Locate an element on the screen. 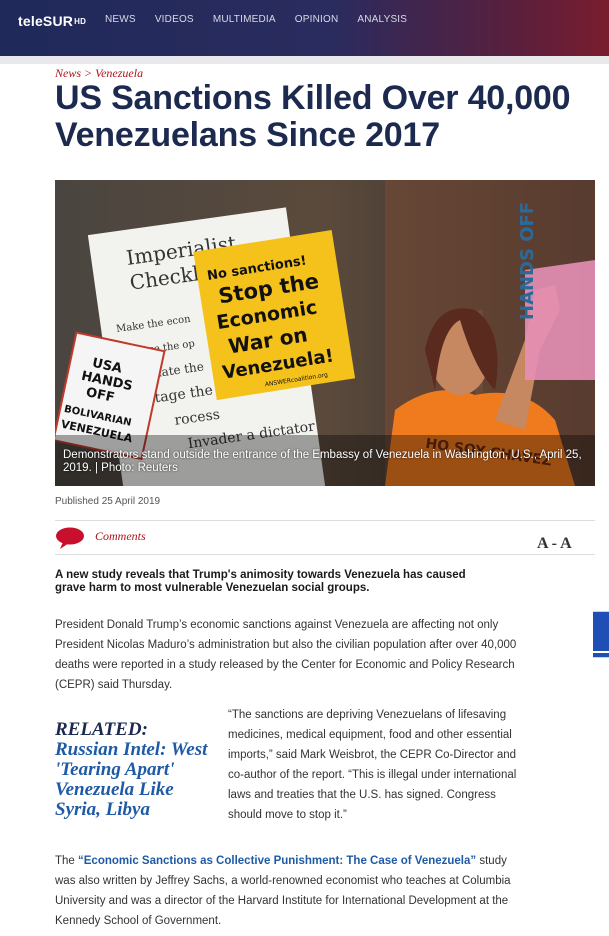 Image resolution: width=609 pixels, height=936 pixels. font-size-label: A - A is located at coordinates (554, 543).